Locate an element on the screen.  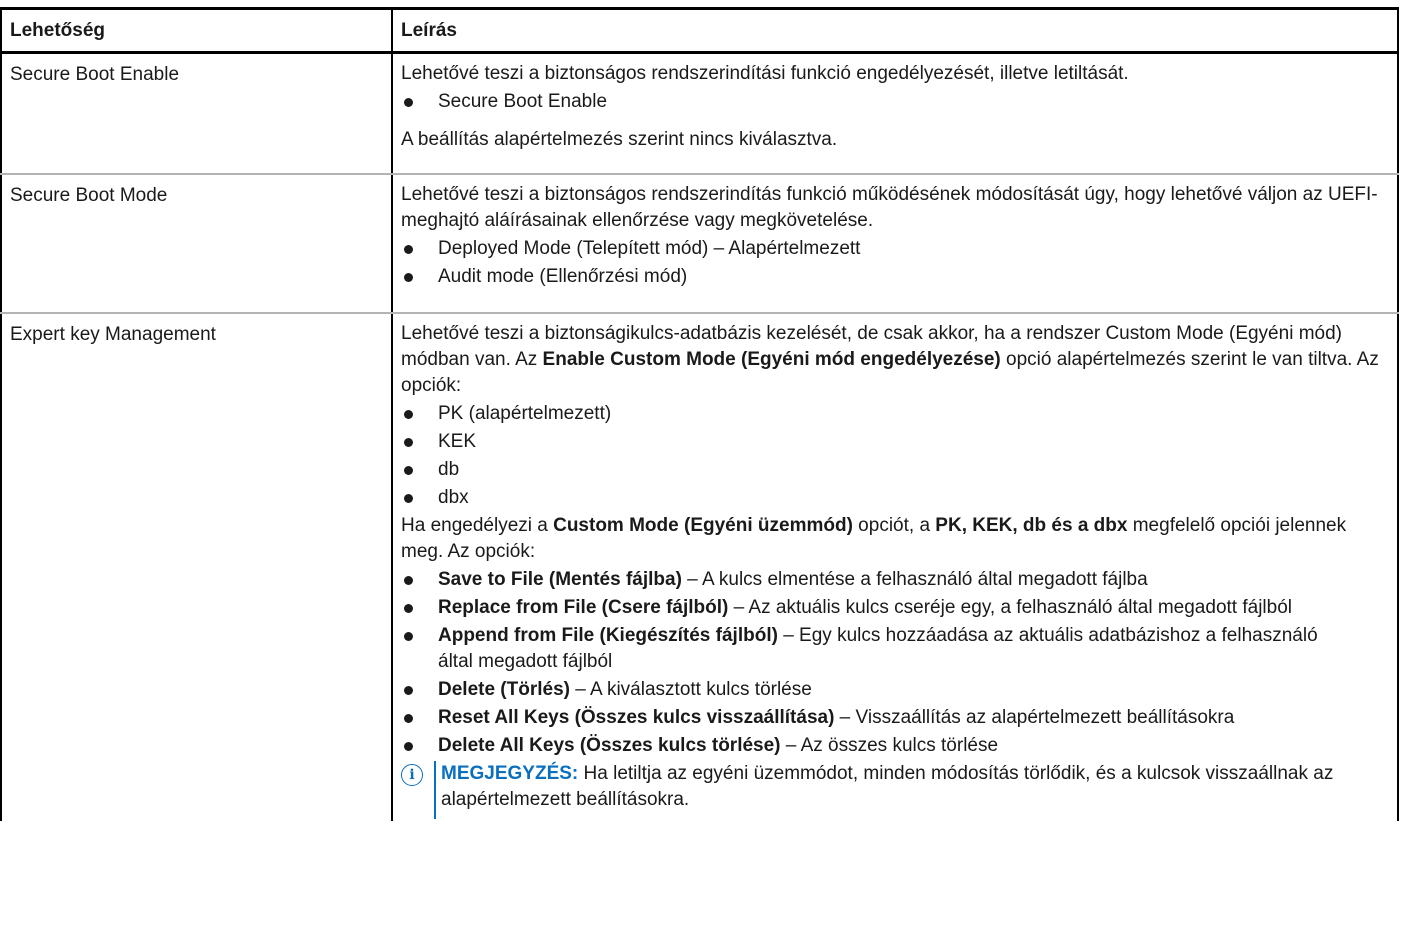
bullet-list: Secure Boot Enable is located at coordinates (895, 102).